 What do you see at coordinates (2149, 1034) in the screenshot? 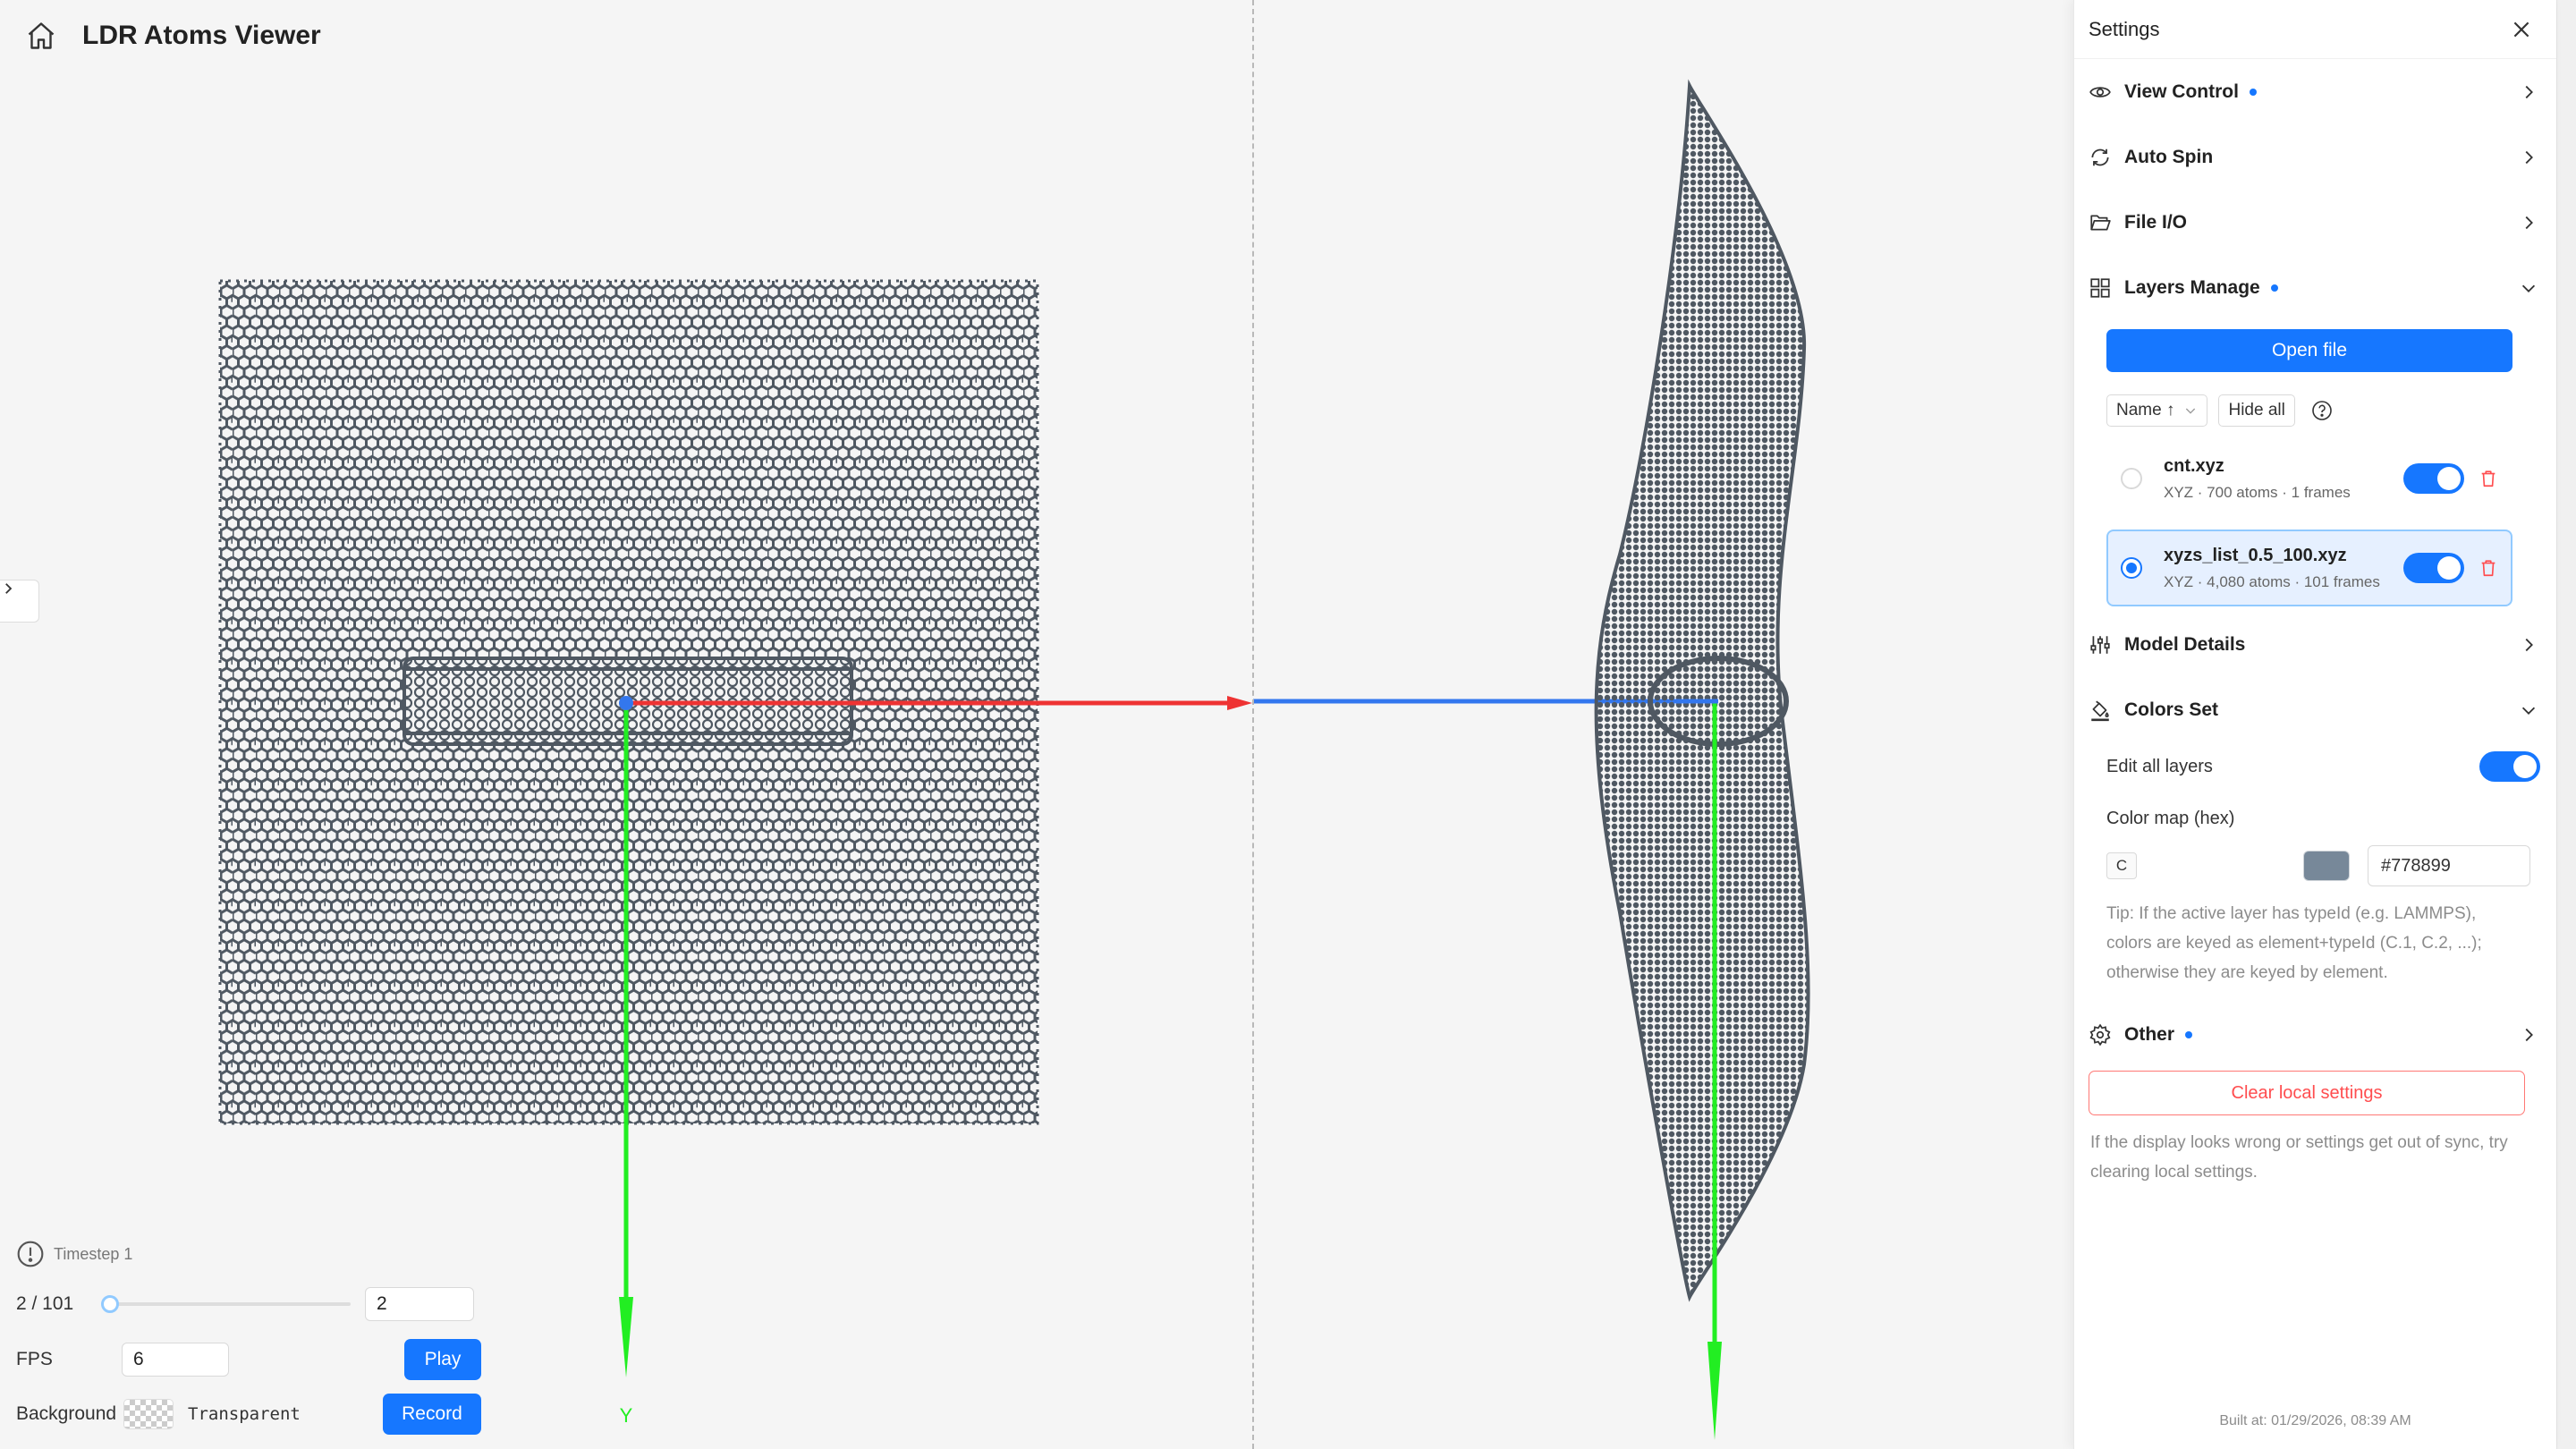
I see `section-label: Other` at bounding box center [2149, 1034].